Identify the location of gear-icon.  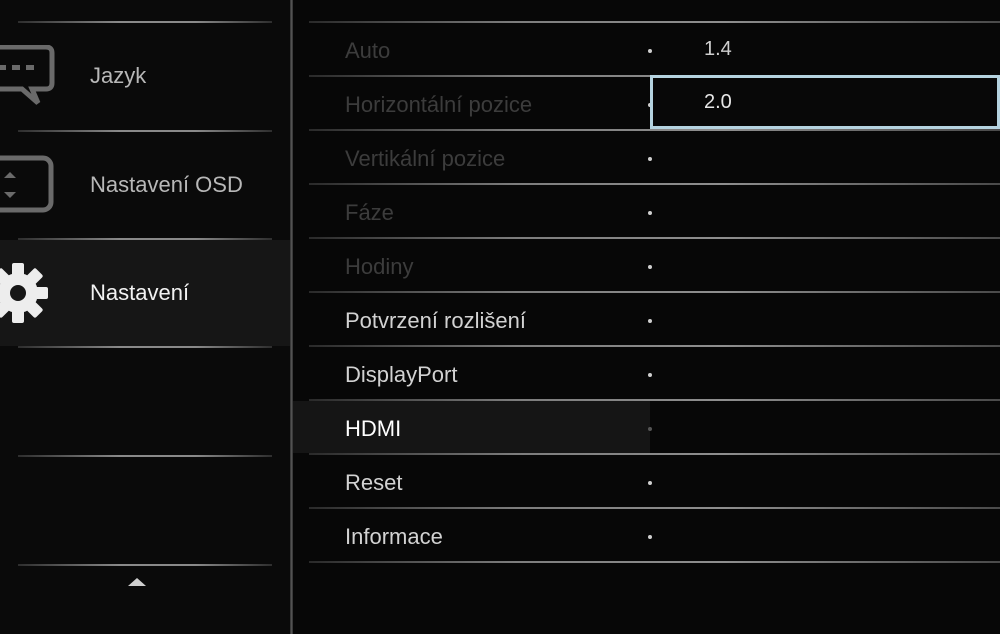
(24, 293).